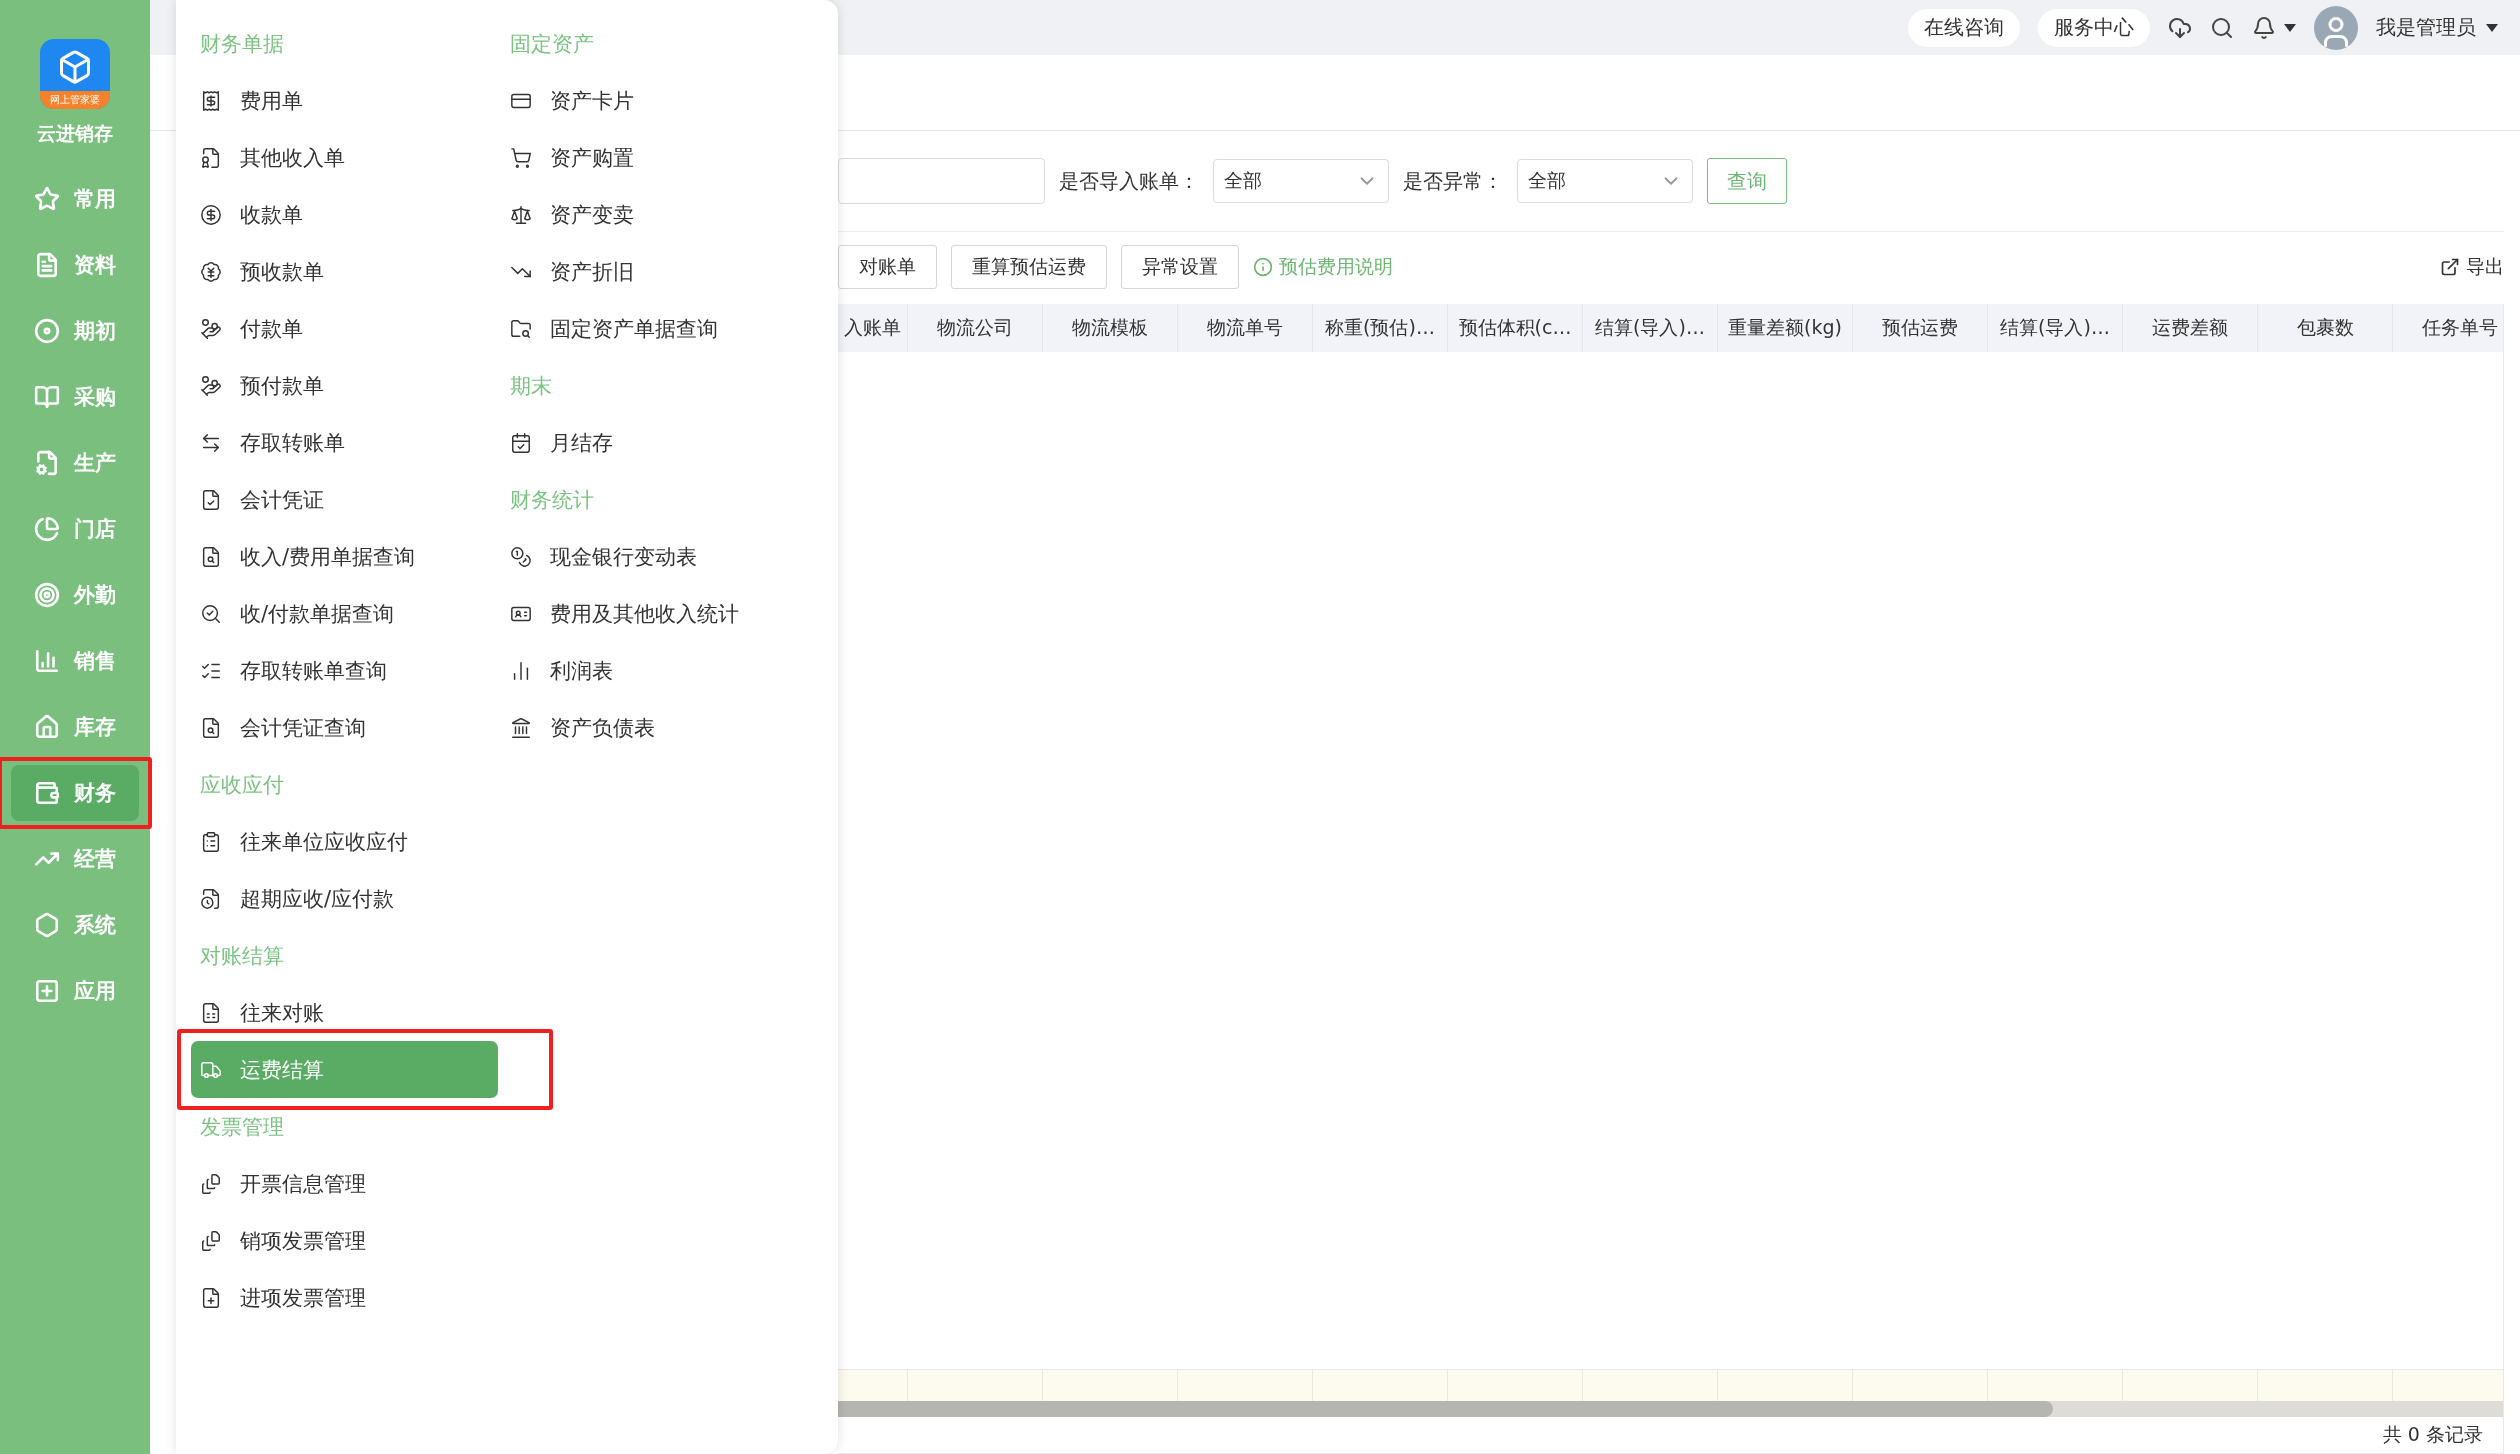  Describe the element at coordinates (344, 1012) in the screenshot. I see `menu-item: 往来对账` at that location.